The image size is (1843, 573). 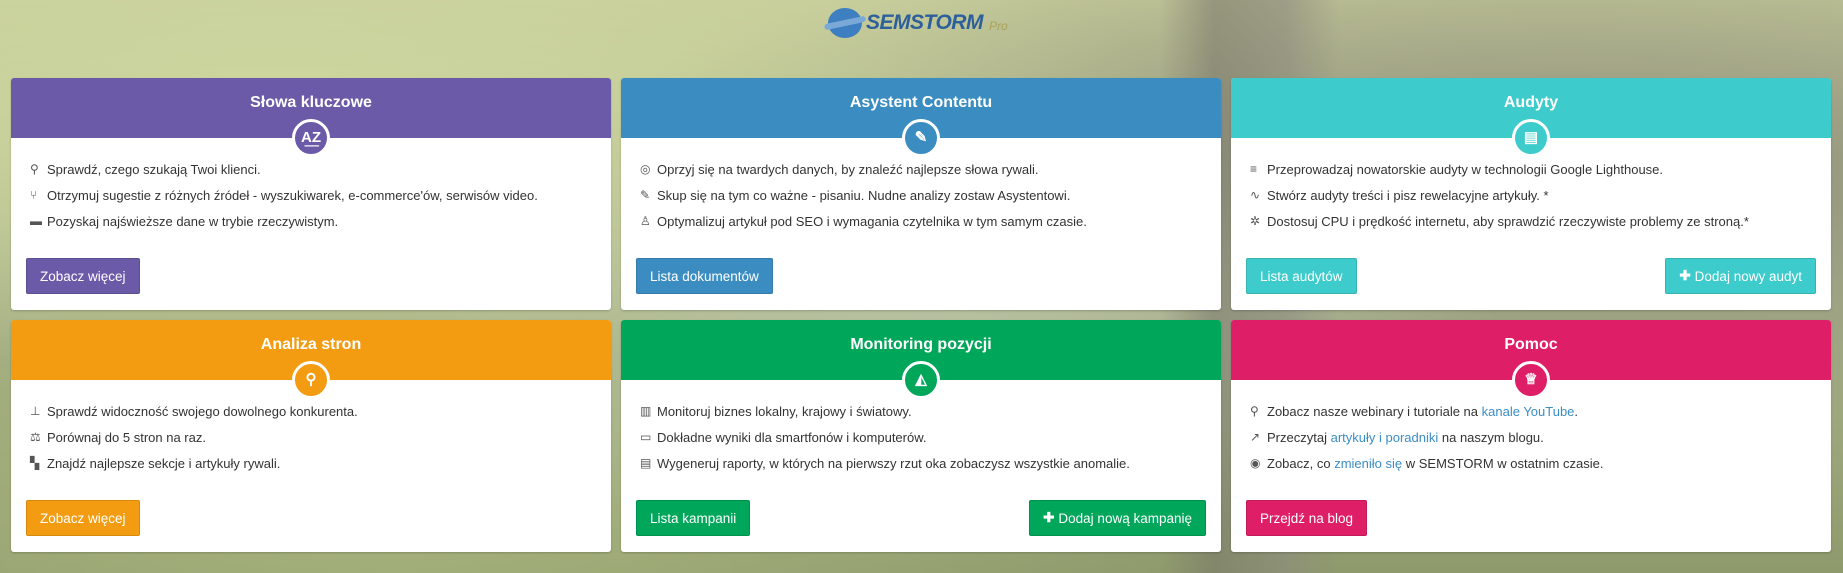 I want to click on logo-text: SEMSTORM, so click(x=924, y=22).